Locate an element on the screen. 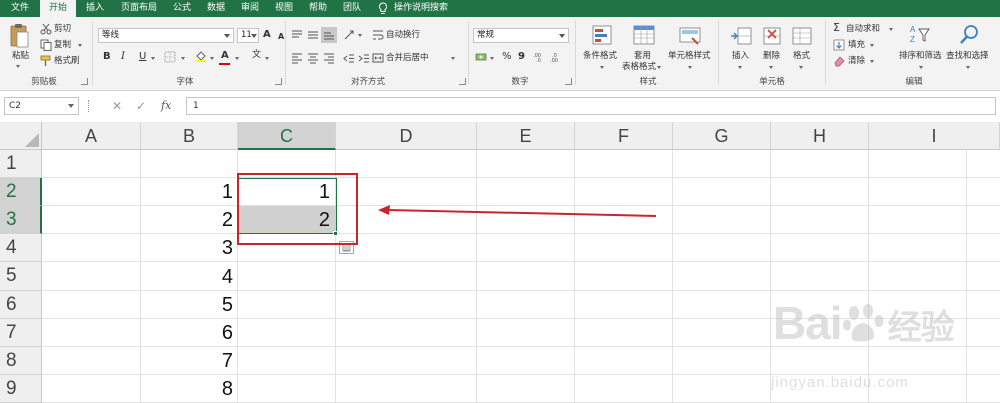 Image resolution: width=1000 pixels, height=403 pixels. cell-b5: 4 is located at coordinates (189, 276).